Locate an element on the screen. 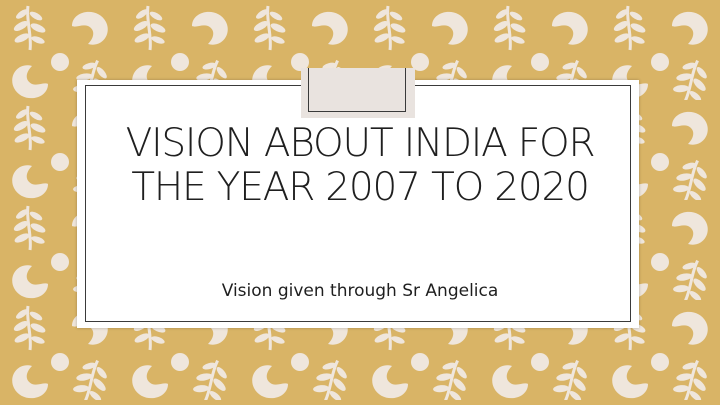 The width and height of the screenshot is (720, 405). decorative-tab is located at coordinates (358, 93).